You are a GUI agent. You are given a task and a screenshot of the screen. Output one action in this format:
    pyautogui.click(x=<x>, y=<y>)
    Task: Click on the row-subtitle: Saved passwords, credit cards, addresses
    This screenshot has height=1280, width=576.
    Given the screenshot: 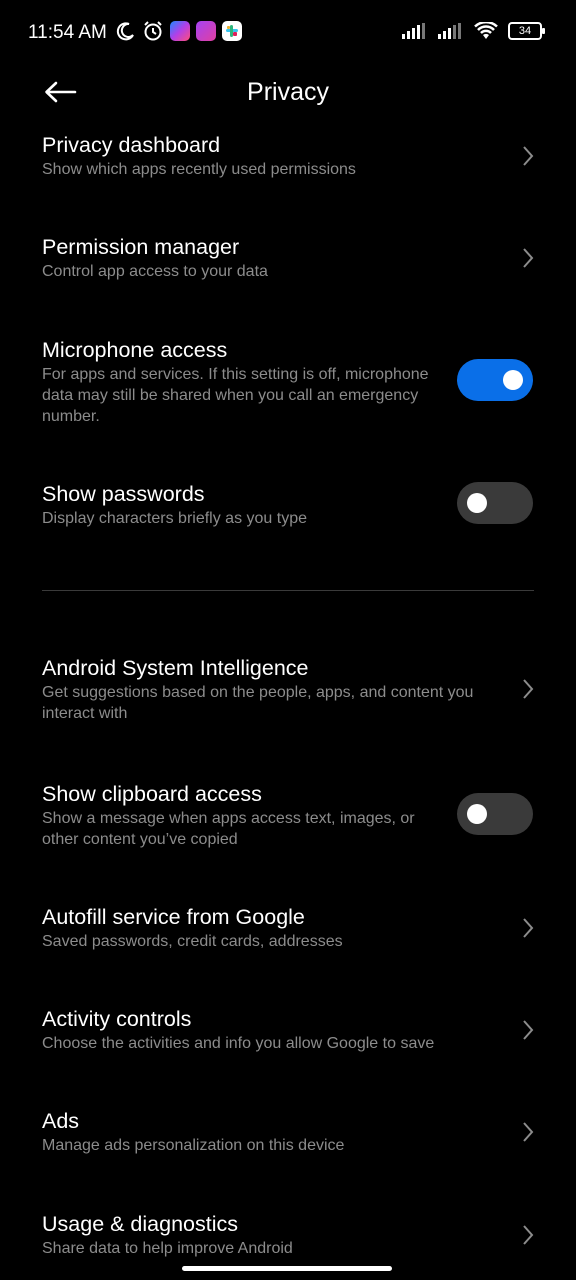 What is the action you would take?
    pyautogui.click(x=192, y=941)
    